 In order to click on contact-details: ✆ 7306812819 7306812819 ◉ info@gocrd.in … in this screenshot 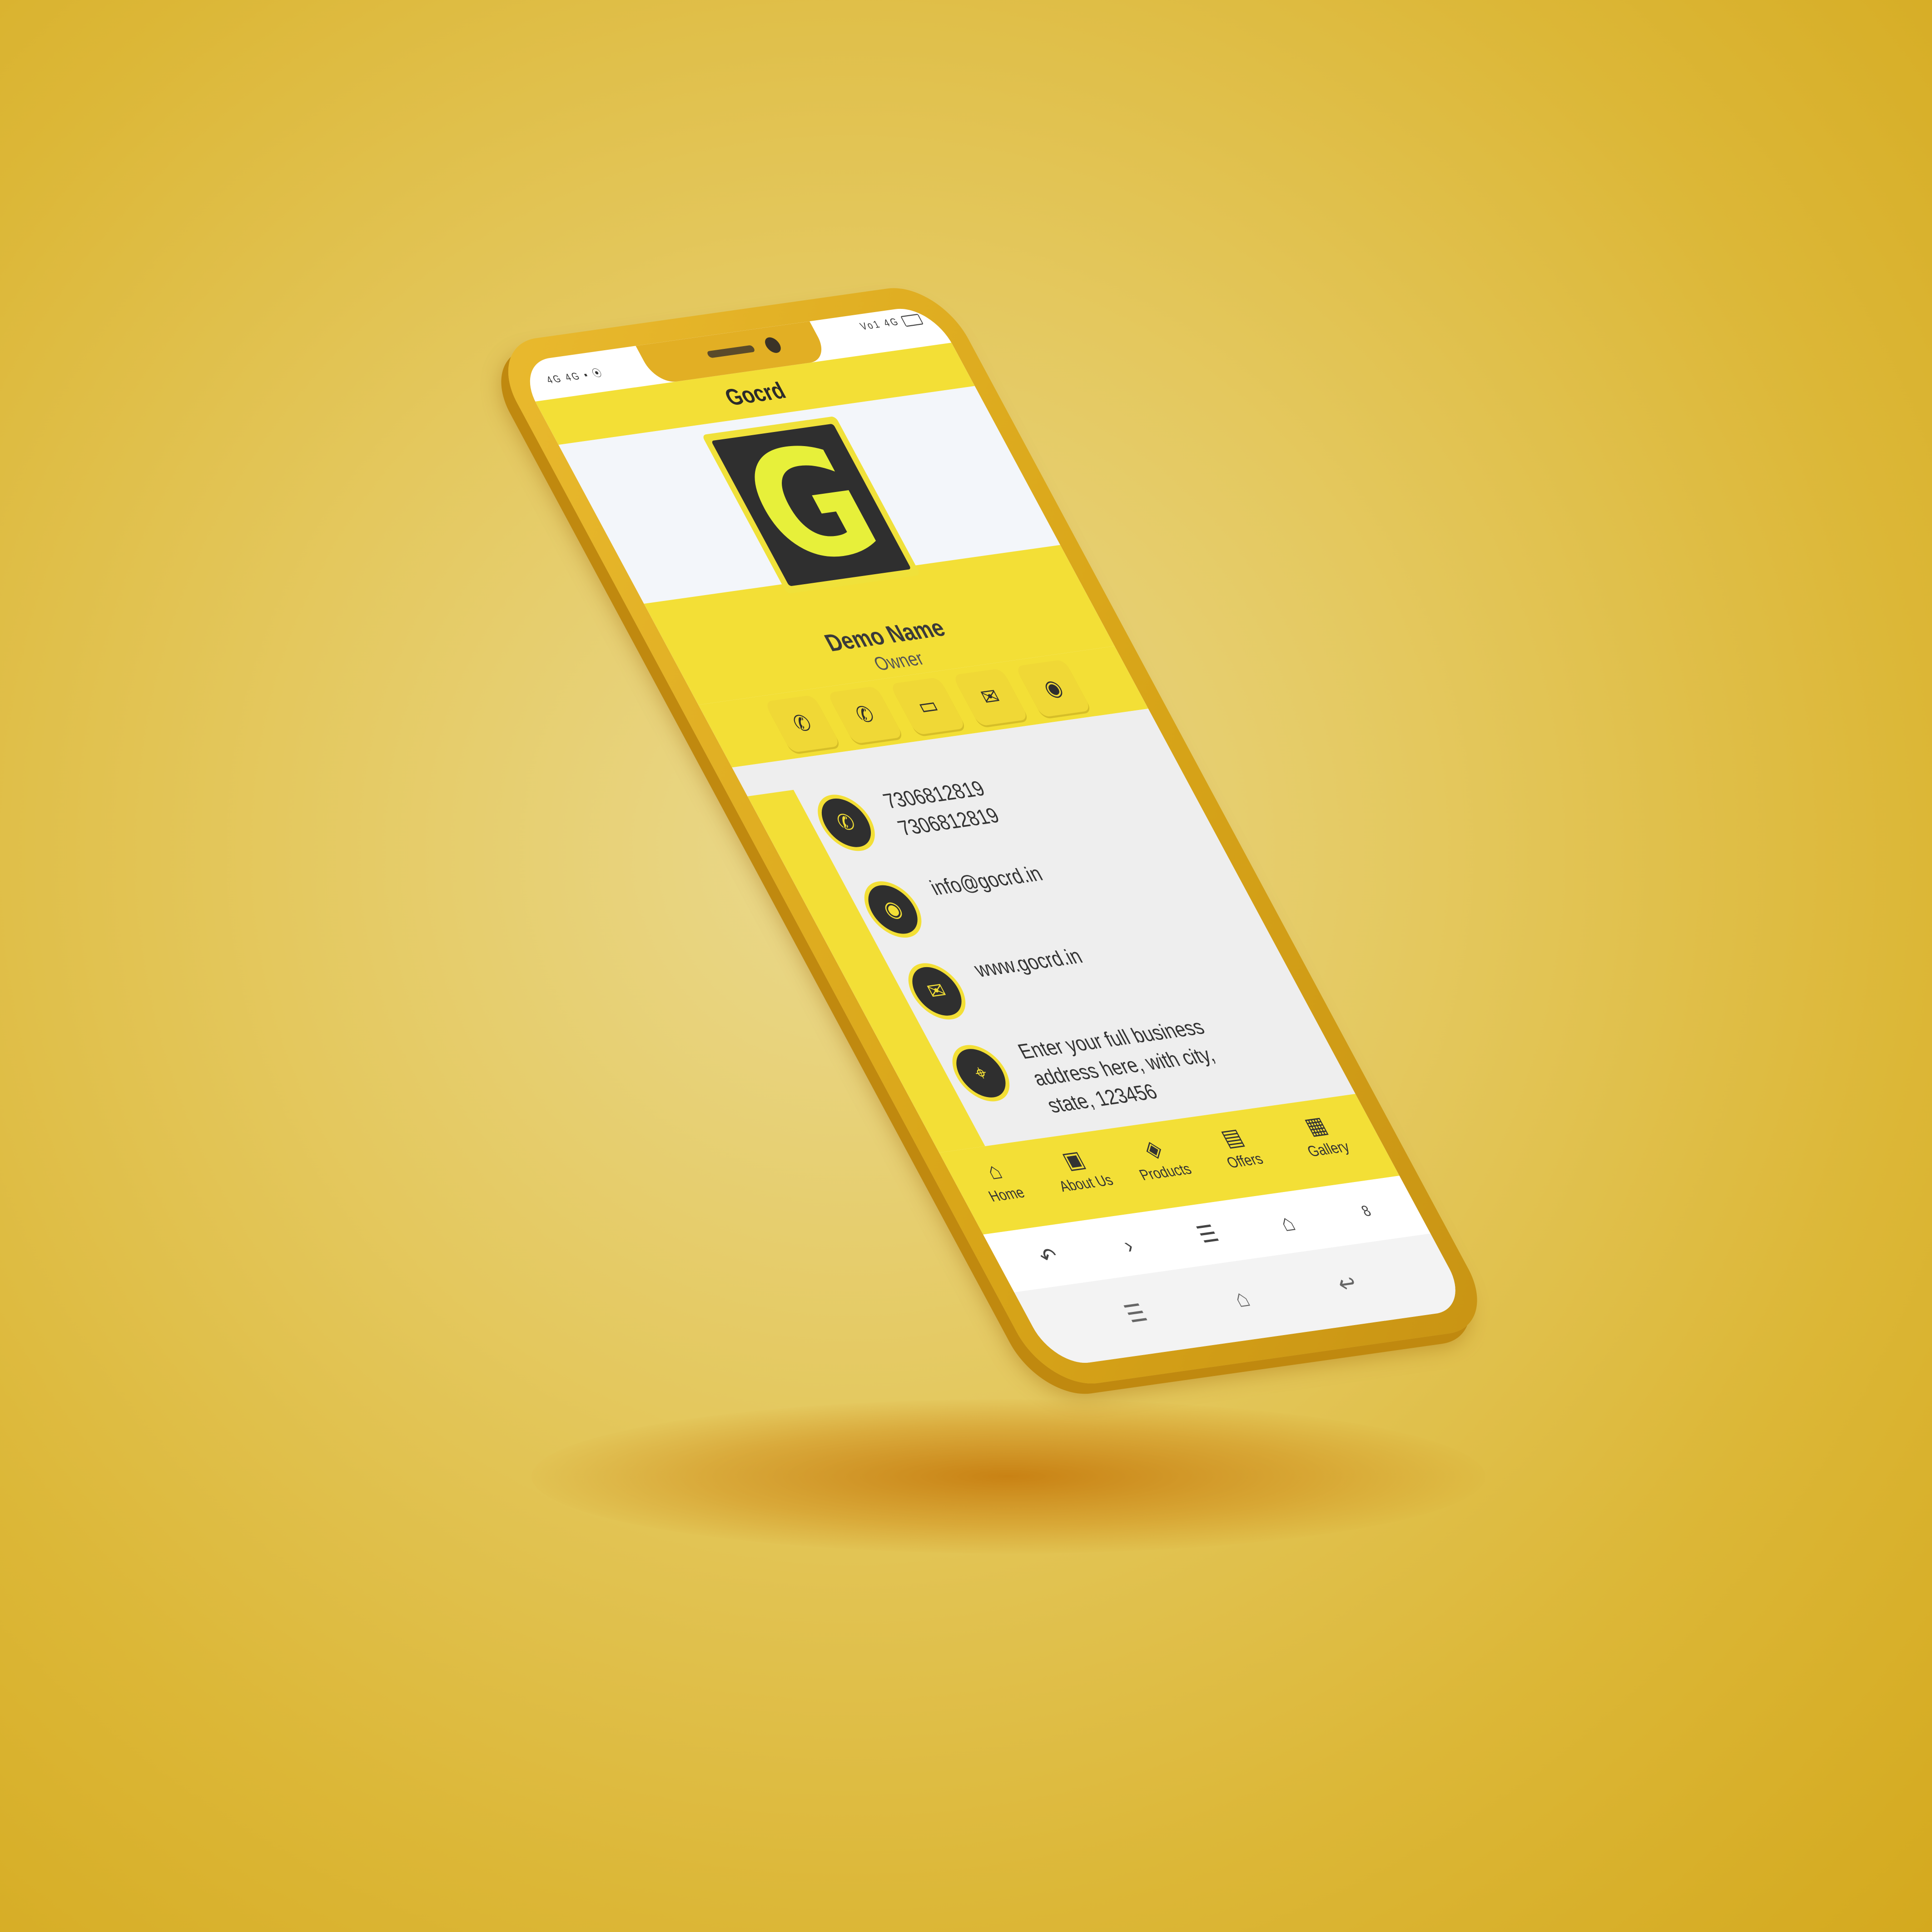, I will do `click(1044, 930)`.